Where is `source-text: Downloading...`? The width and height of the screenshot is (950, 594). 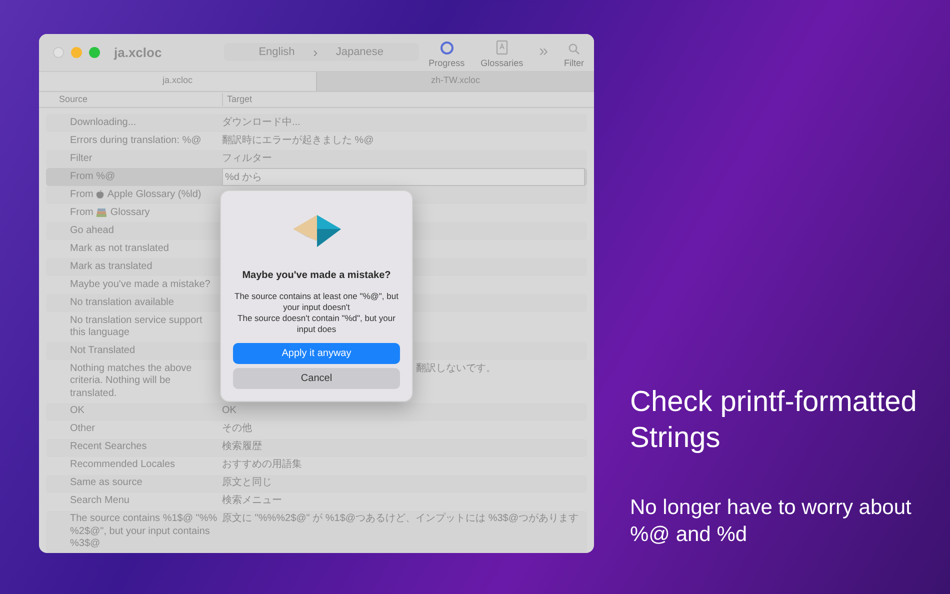
source-text: Downloading... is located at coordinates (103, 122).